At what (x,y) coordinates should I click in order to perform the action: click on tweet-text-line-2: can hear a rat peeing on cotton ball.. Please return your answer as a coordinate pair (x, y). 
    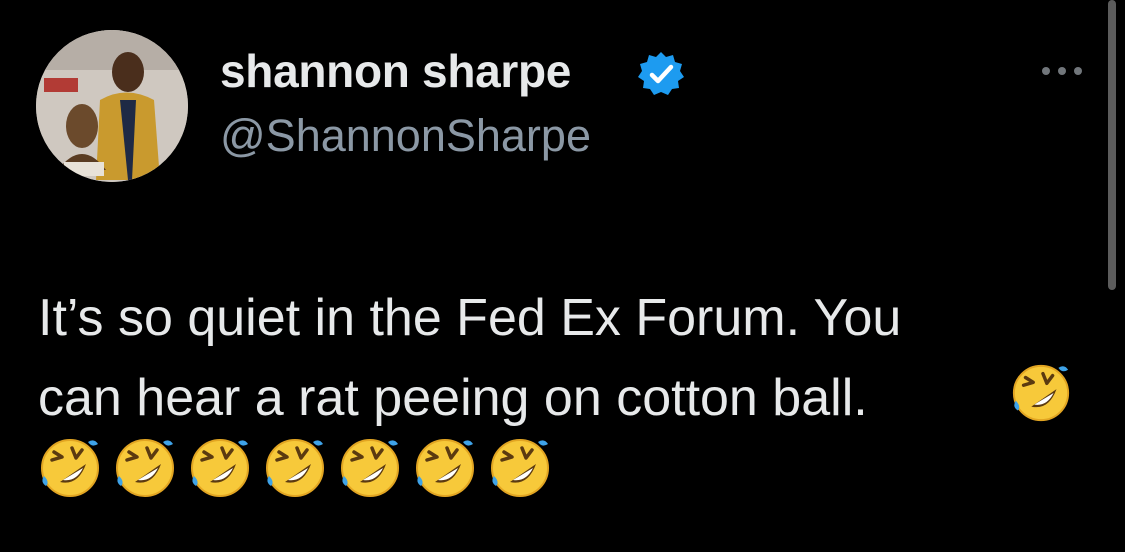
    Looking at the image, I should click on (453, 398).